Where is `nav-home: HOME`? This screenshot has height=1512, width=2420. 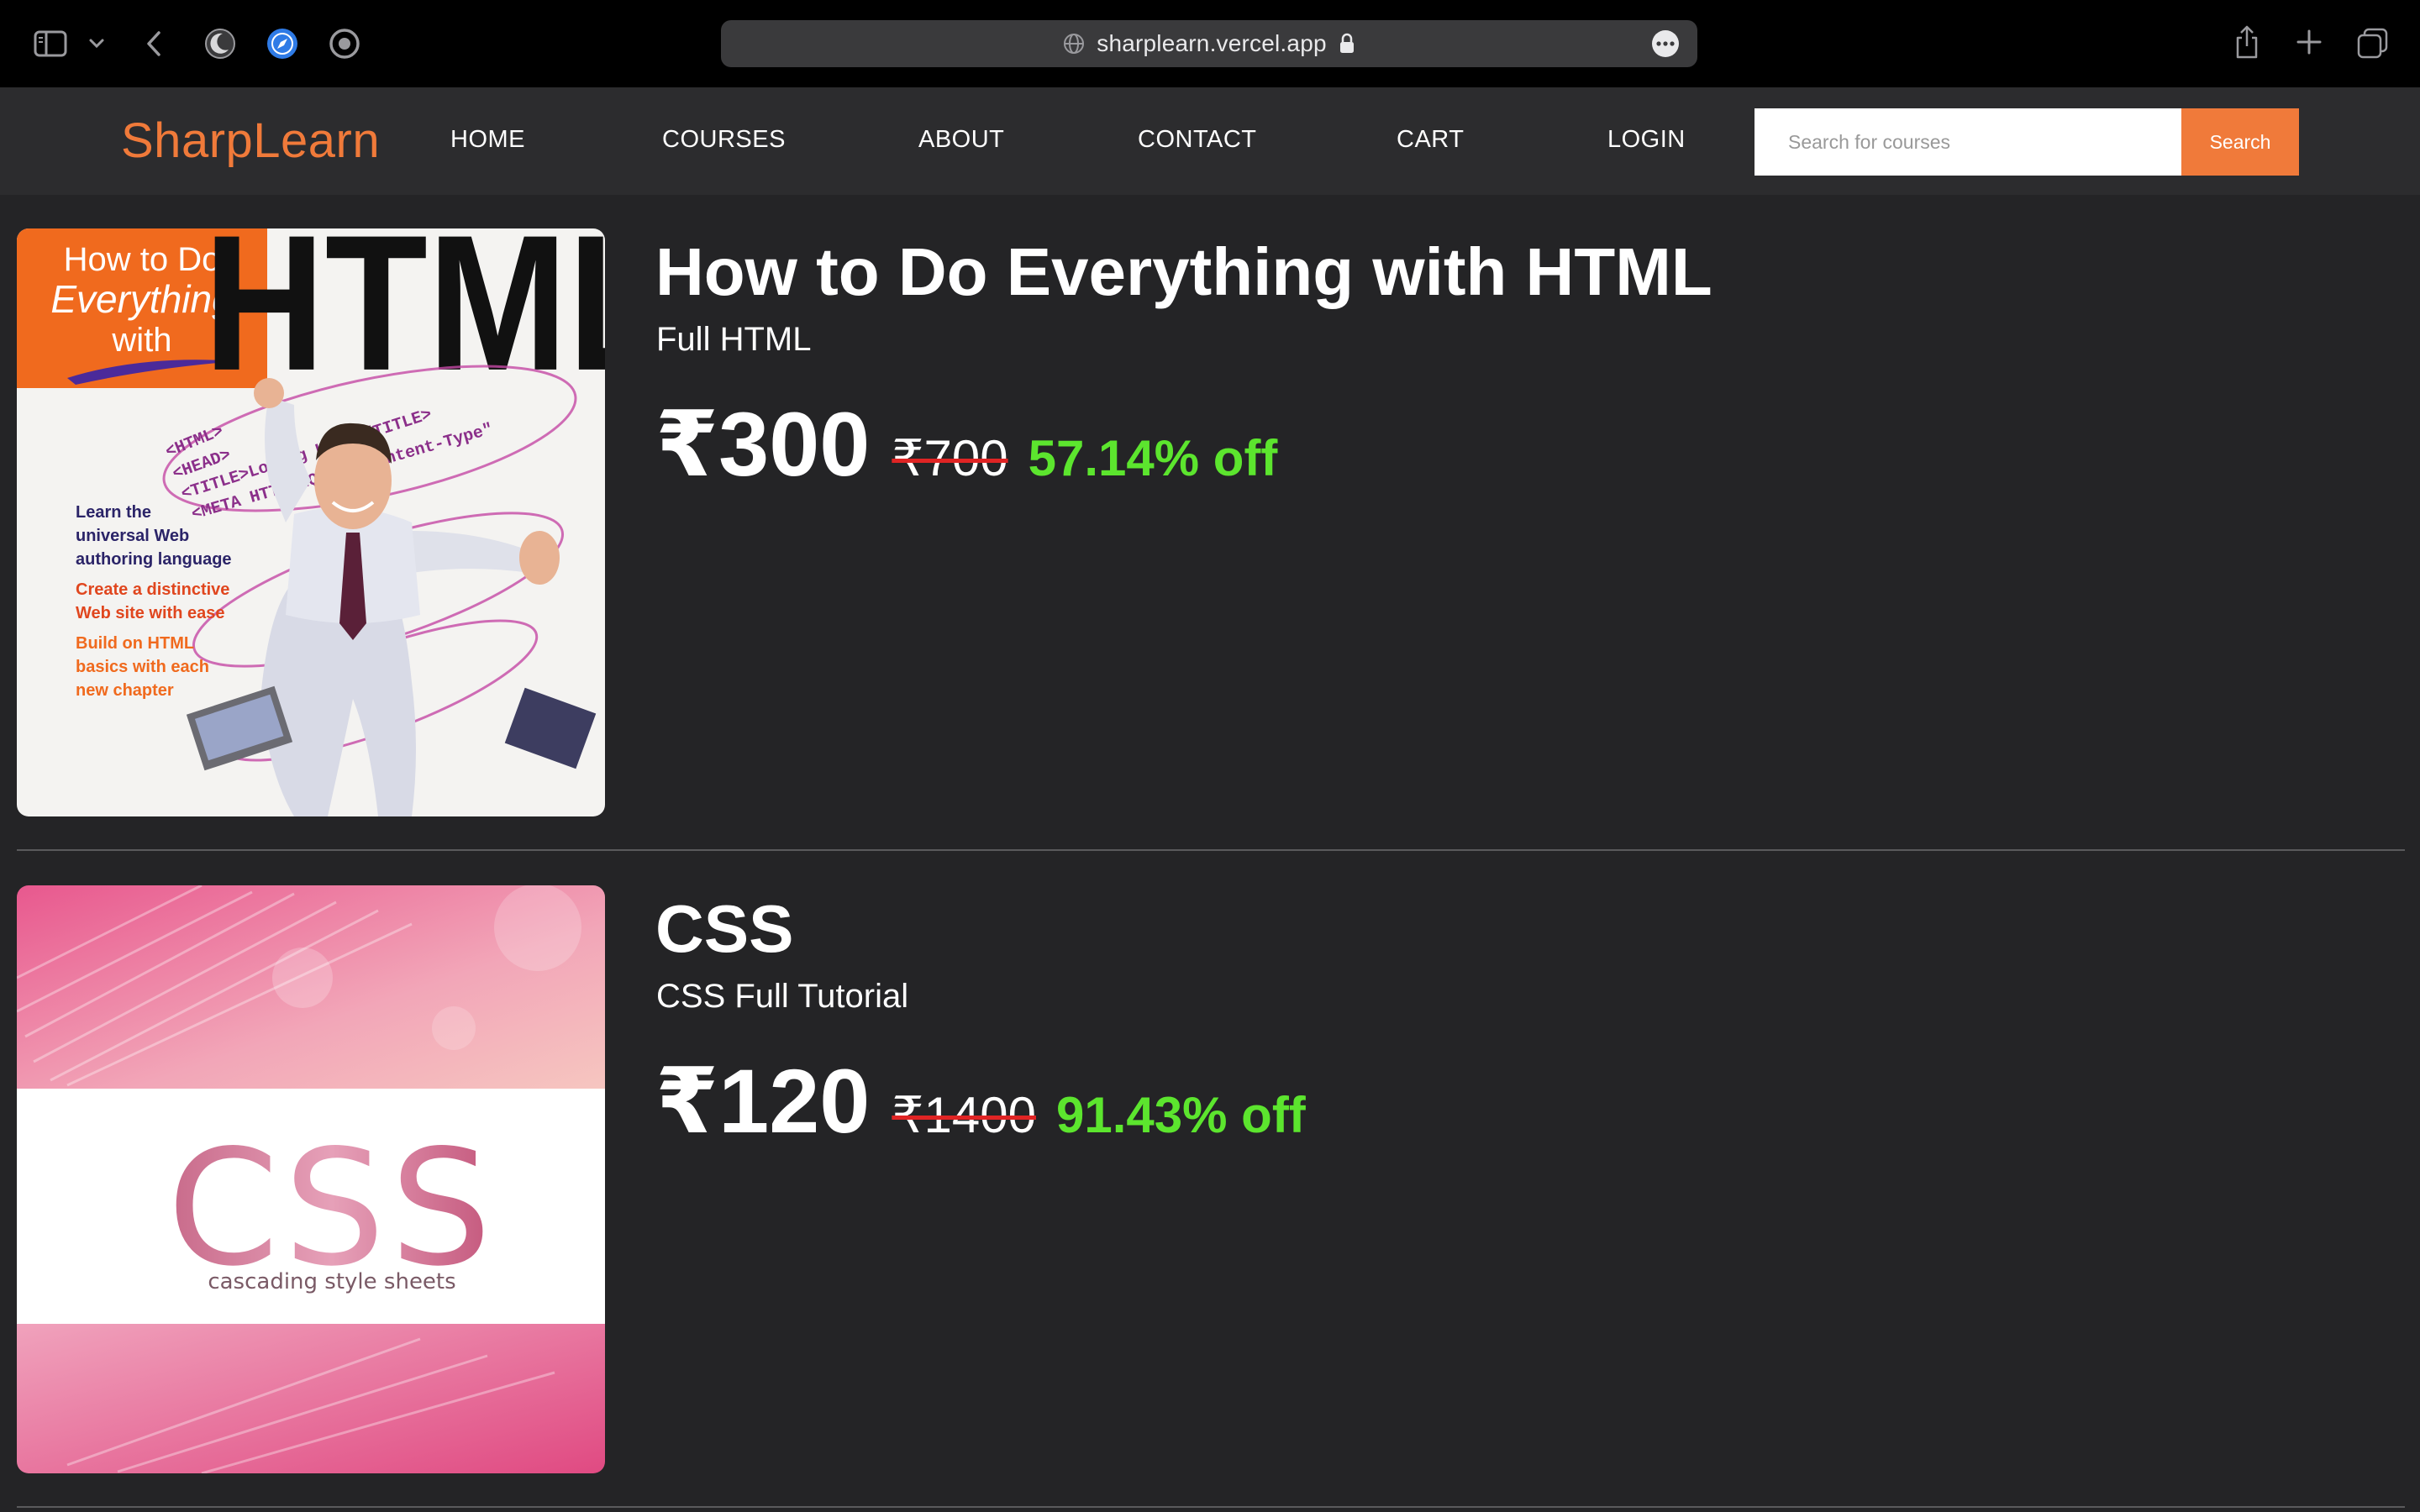
nav-home: HOME is located at coordinates (487, 140).